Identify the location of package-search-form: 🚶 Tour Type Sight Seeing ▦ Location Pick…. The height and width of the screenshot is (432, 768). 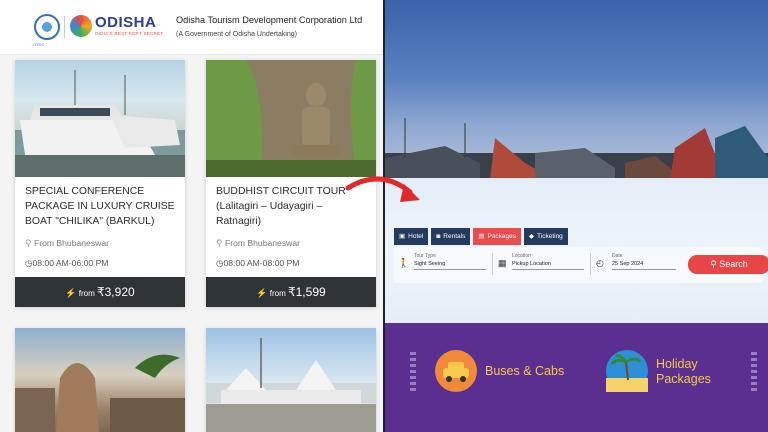
(581, 265).